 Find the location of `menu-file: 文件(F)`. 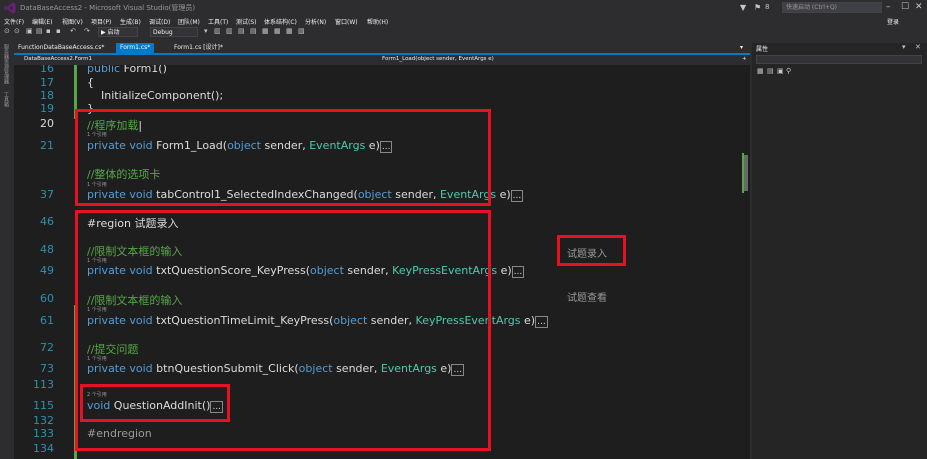

menu-file: 文件(F) is located at coordinates (14, 21).